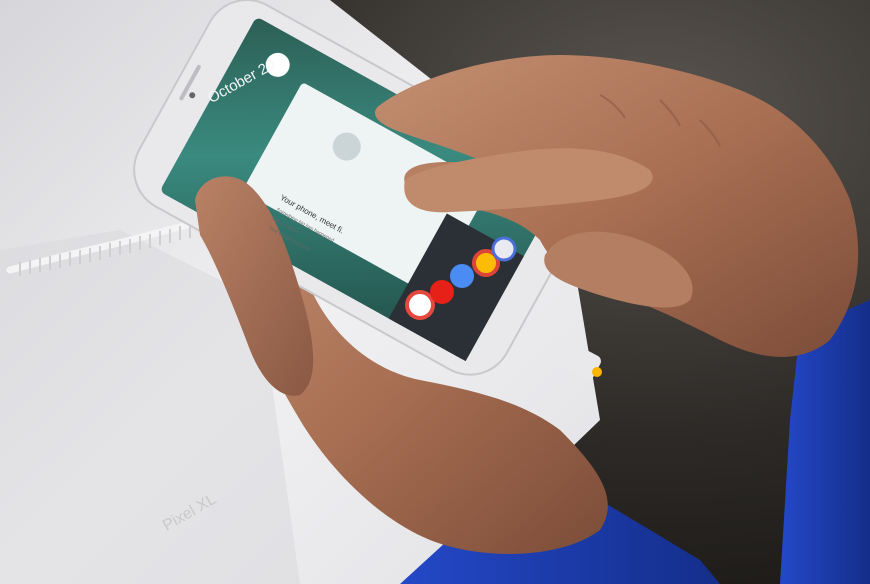  Describe the element at coordinates (504, 249) in the screenshot. I see `camera-icon` at that location.